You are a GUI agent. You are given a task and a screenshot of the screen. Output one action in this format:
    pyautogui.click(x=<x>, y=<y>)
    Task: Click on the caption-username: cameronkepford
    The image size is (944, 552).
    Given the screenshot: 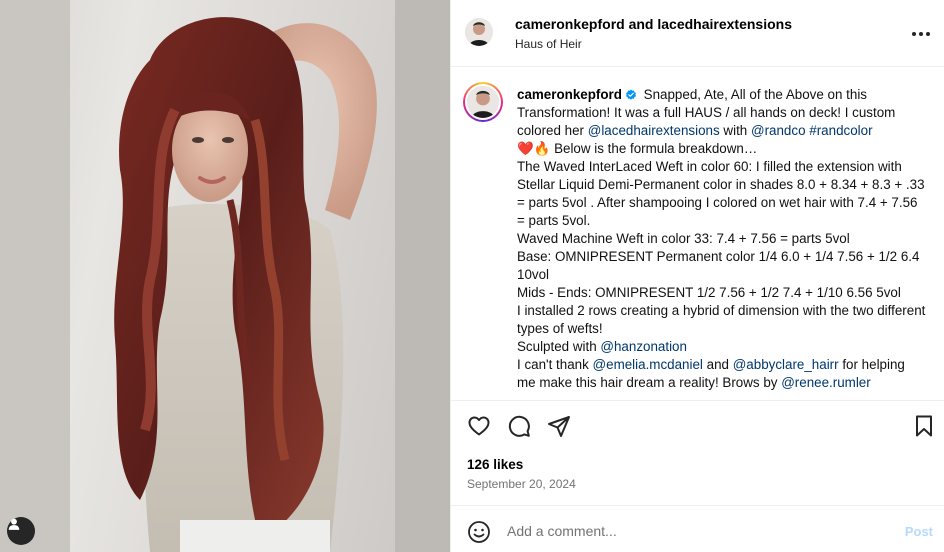 What is the action you would take?
    pyautogui.click(x=569, y=94)
    